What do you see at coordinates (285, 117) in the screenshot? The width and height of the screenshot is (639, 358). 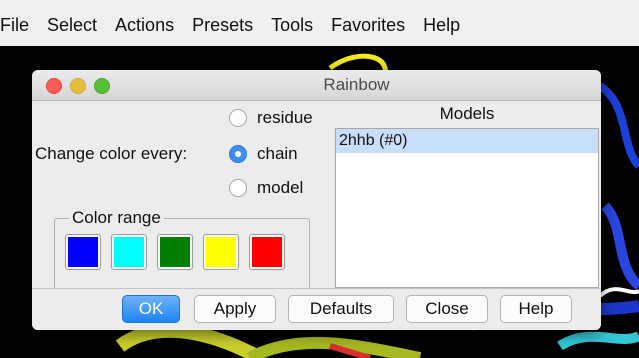 I see `radio-residue-label: residue` at bounding box center [285, 117].